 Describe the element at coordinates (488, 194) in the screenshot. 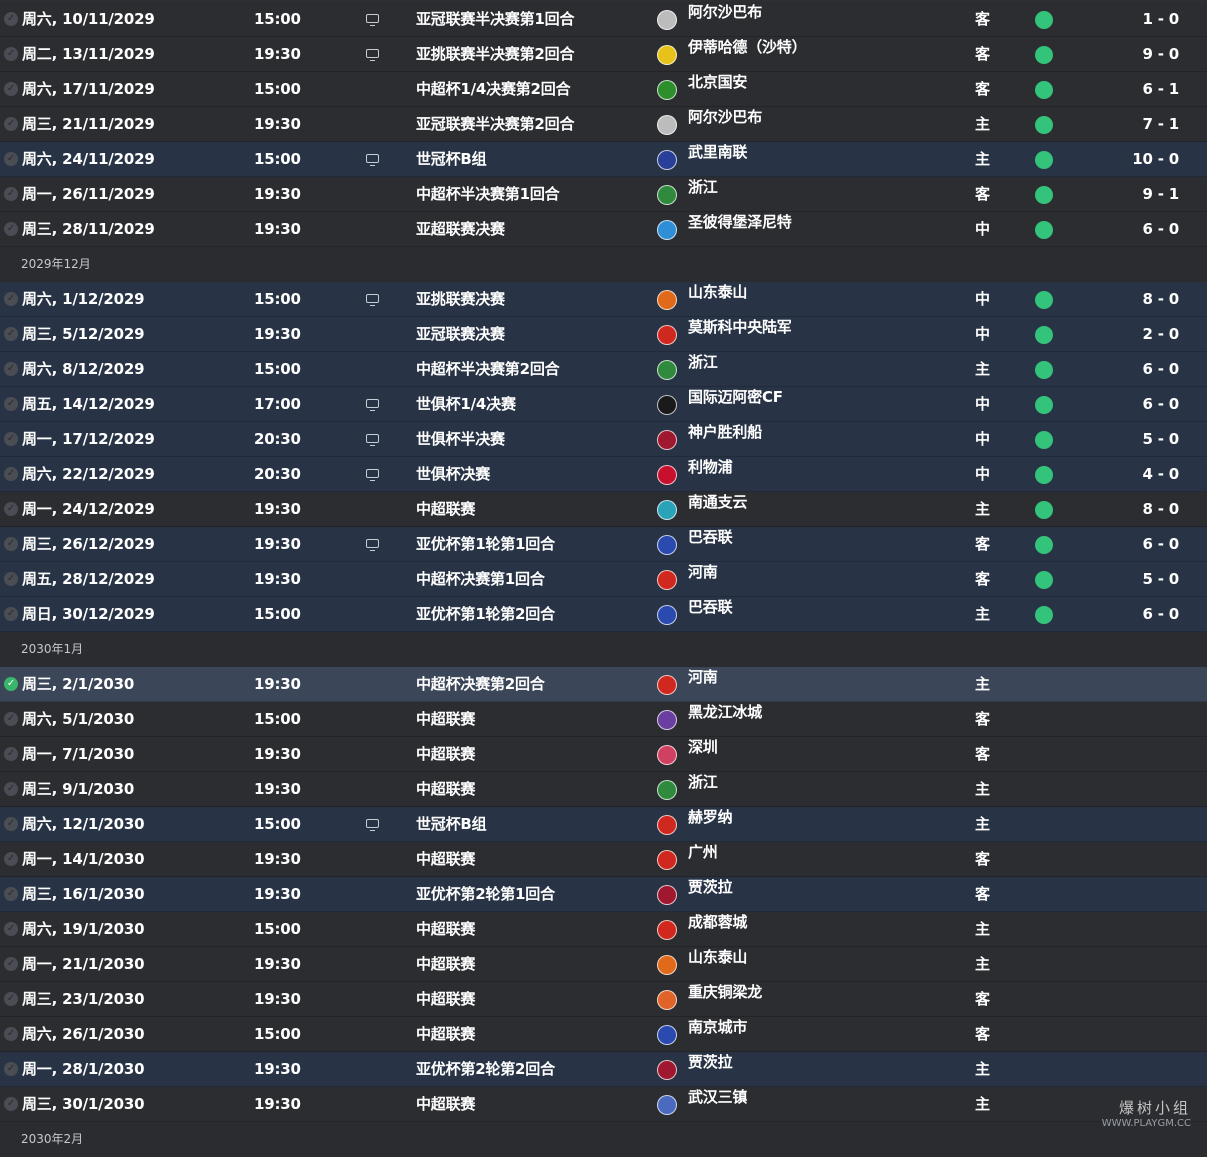

I see `competition-link: 中超杯半决赛第1回合` at that location.